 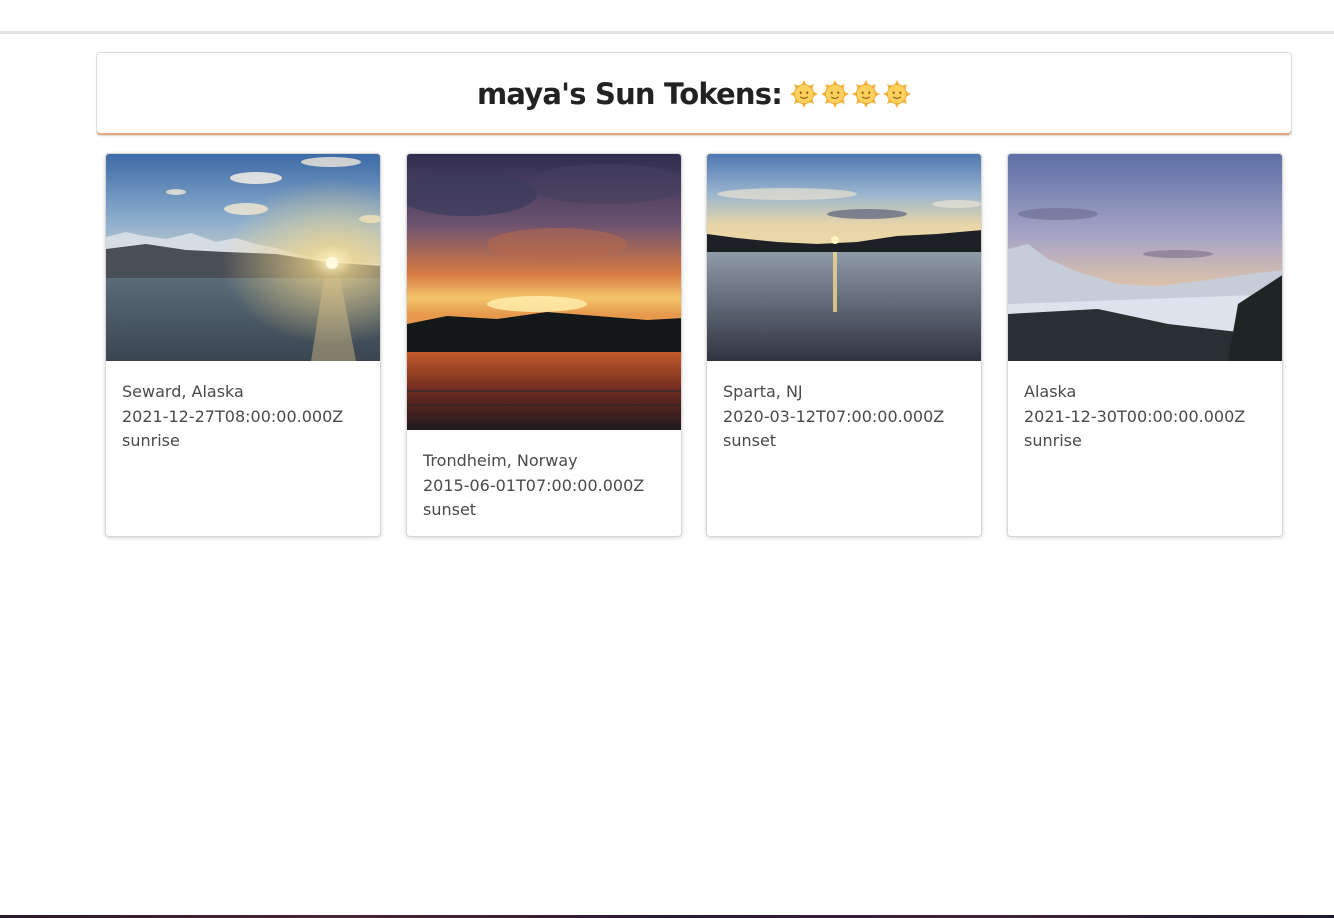 I want to click on sun-tokens-header: maya's Sun Tokens:, so click(x=694, y=94).